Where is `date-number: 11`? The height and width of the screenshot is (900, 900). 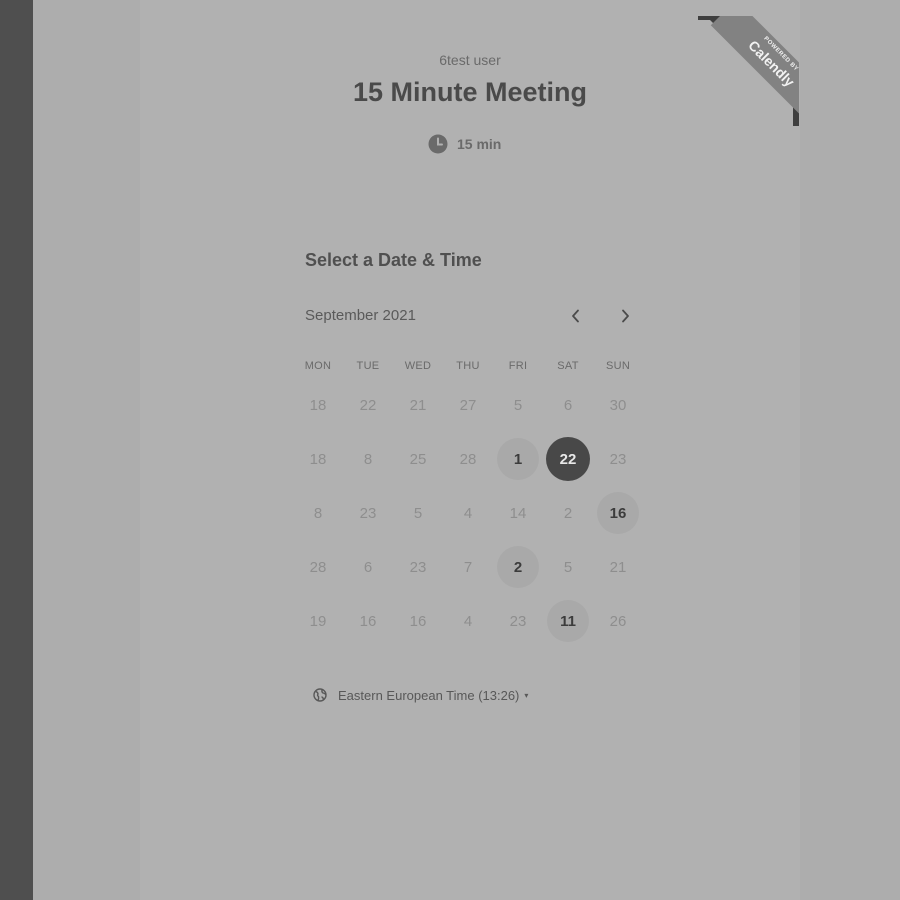 date-number: 11 is located at coordinates (568, 621).